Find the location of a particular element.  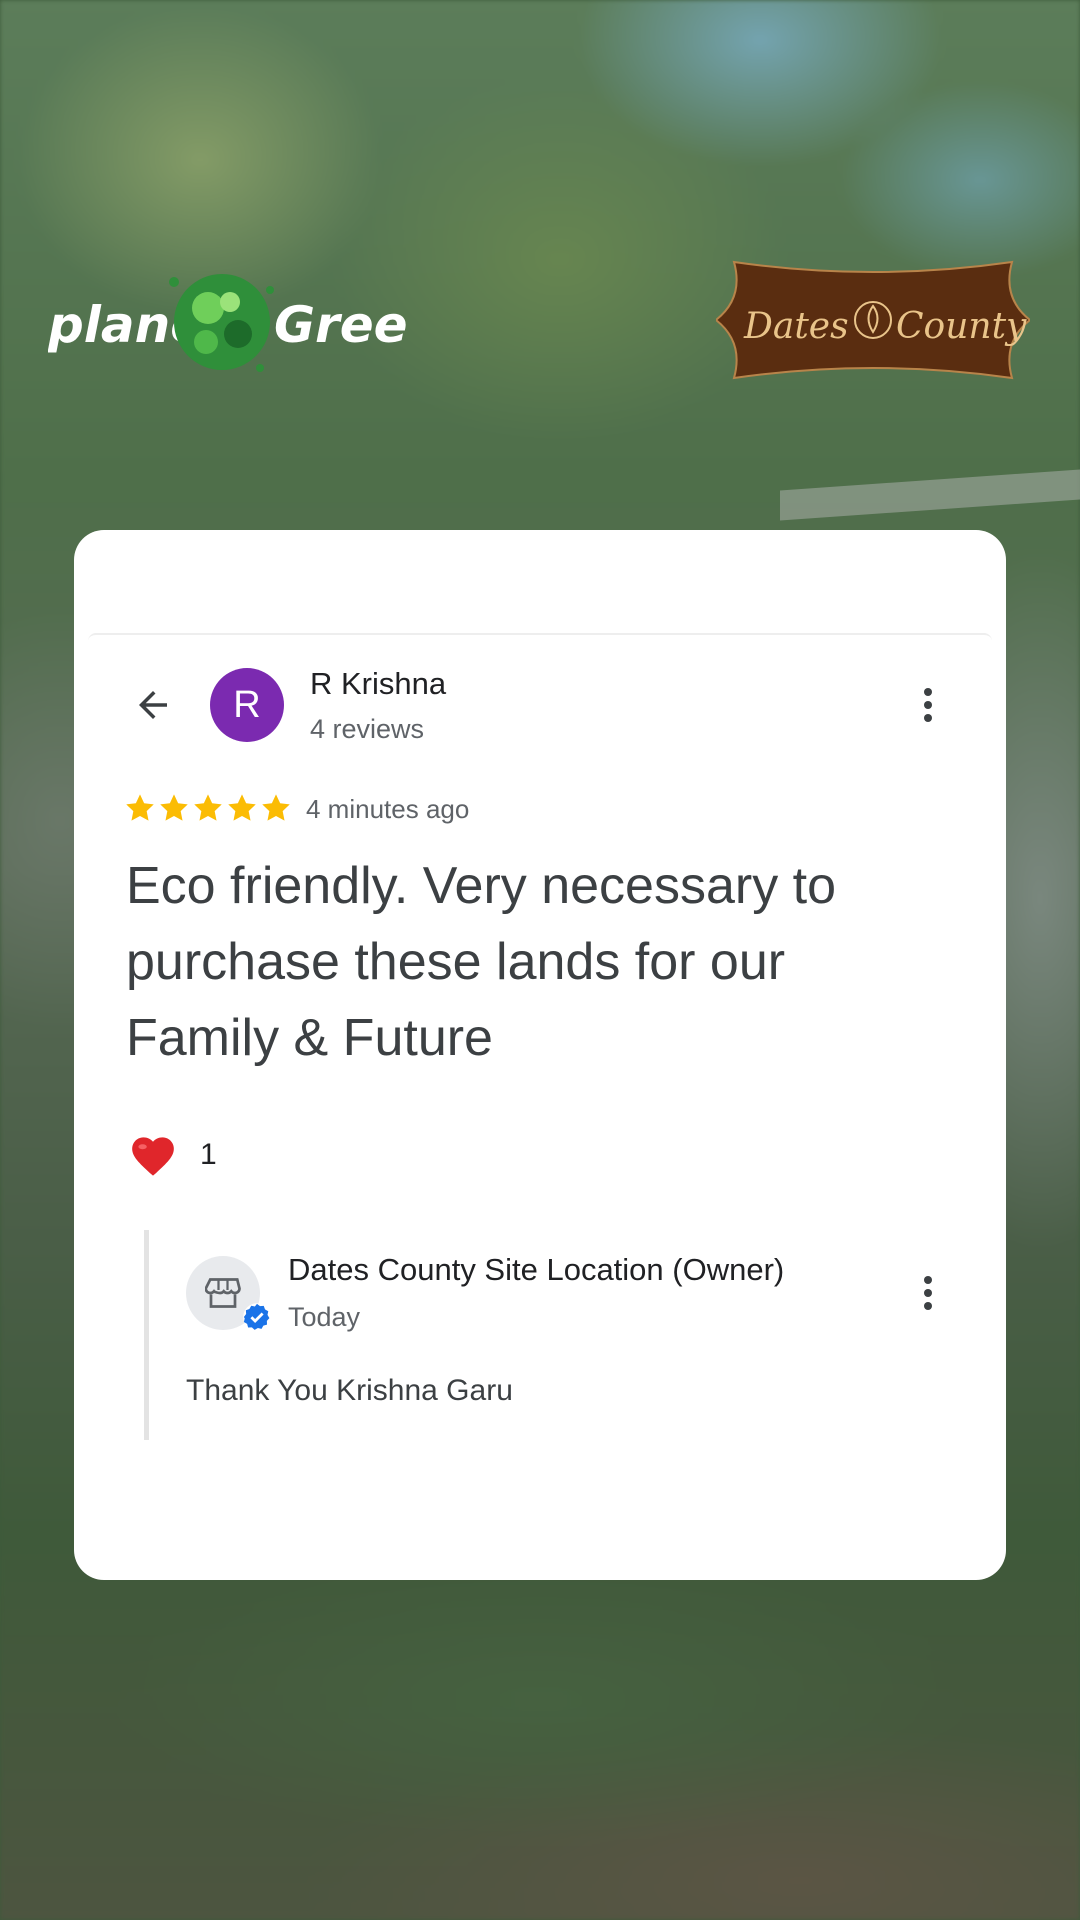

arrow-back-icon is located at coordinates (153, 705).